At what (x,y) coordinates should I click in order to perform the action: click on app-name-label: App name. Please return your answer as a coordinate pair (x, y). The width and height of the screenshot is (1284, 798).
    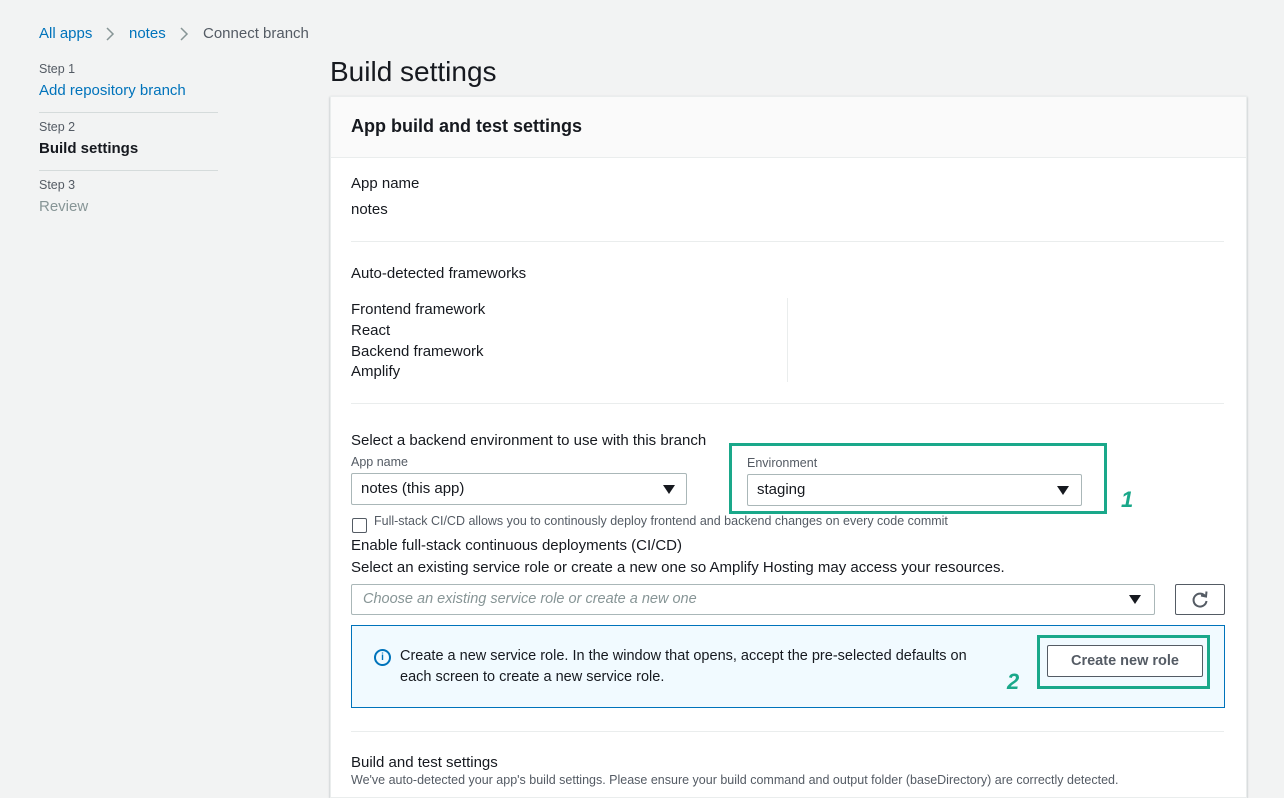
    Looking at the image, I should click on (385, 183).